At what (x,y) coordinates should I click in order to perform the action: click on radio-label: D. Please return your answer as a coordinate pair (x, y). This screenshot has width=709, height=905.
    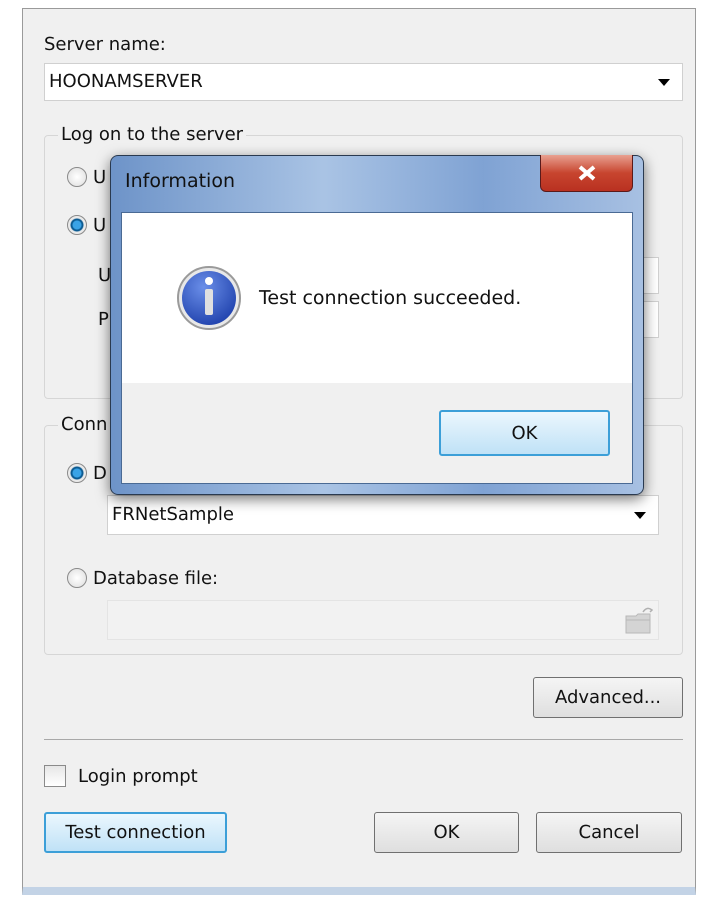
    Looking at the image, I should click on (100, 473).